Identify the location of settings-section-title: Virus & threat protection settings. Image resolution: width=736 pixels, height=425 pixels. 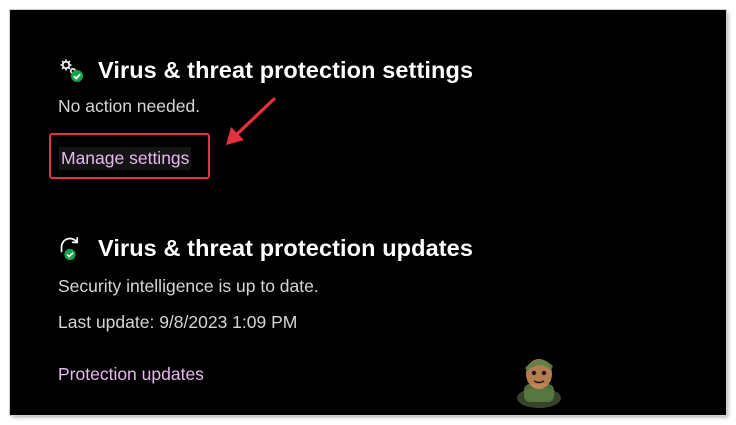
(286, 69).